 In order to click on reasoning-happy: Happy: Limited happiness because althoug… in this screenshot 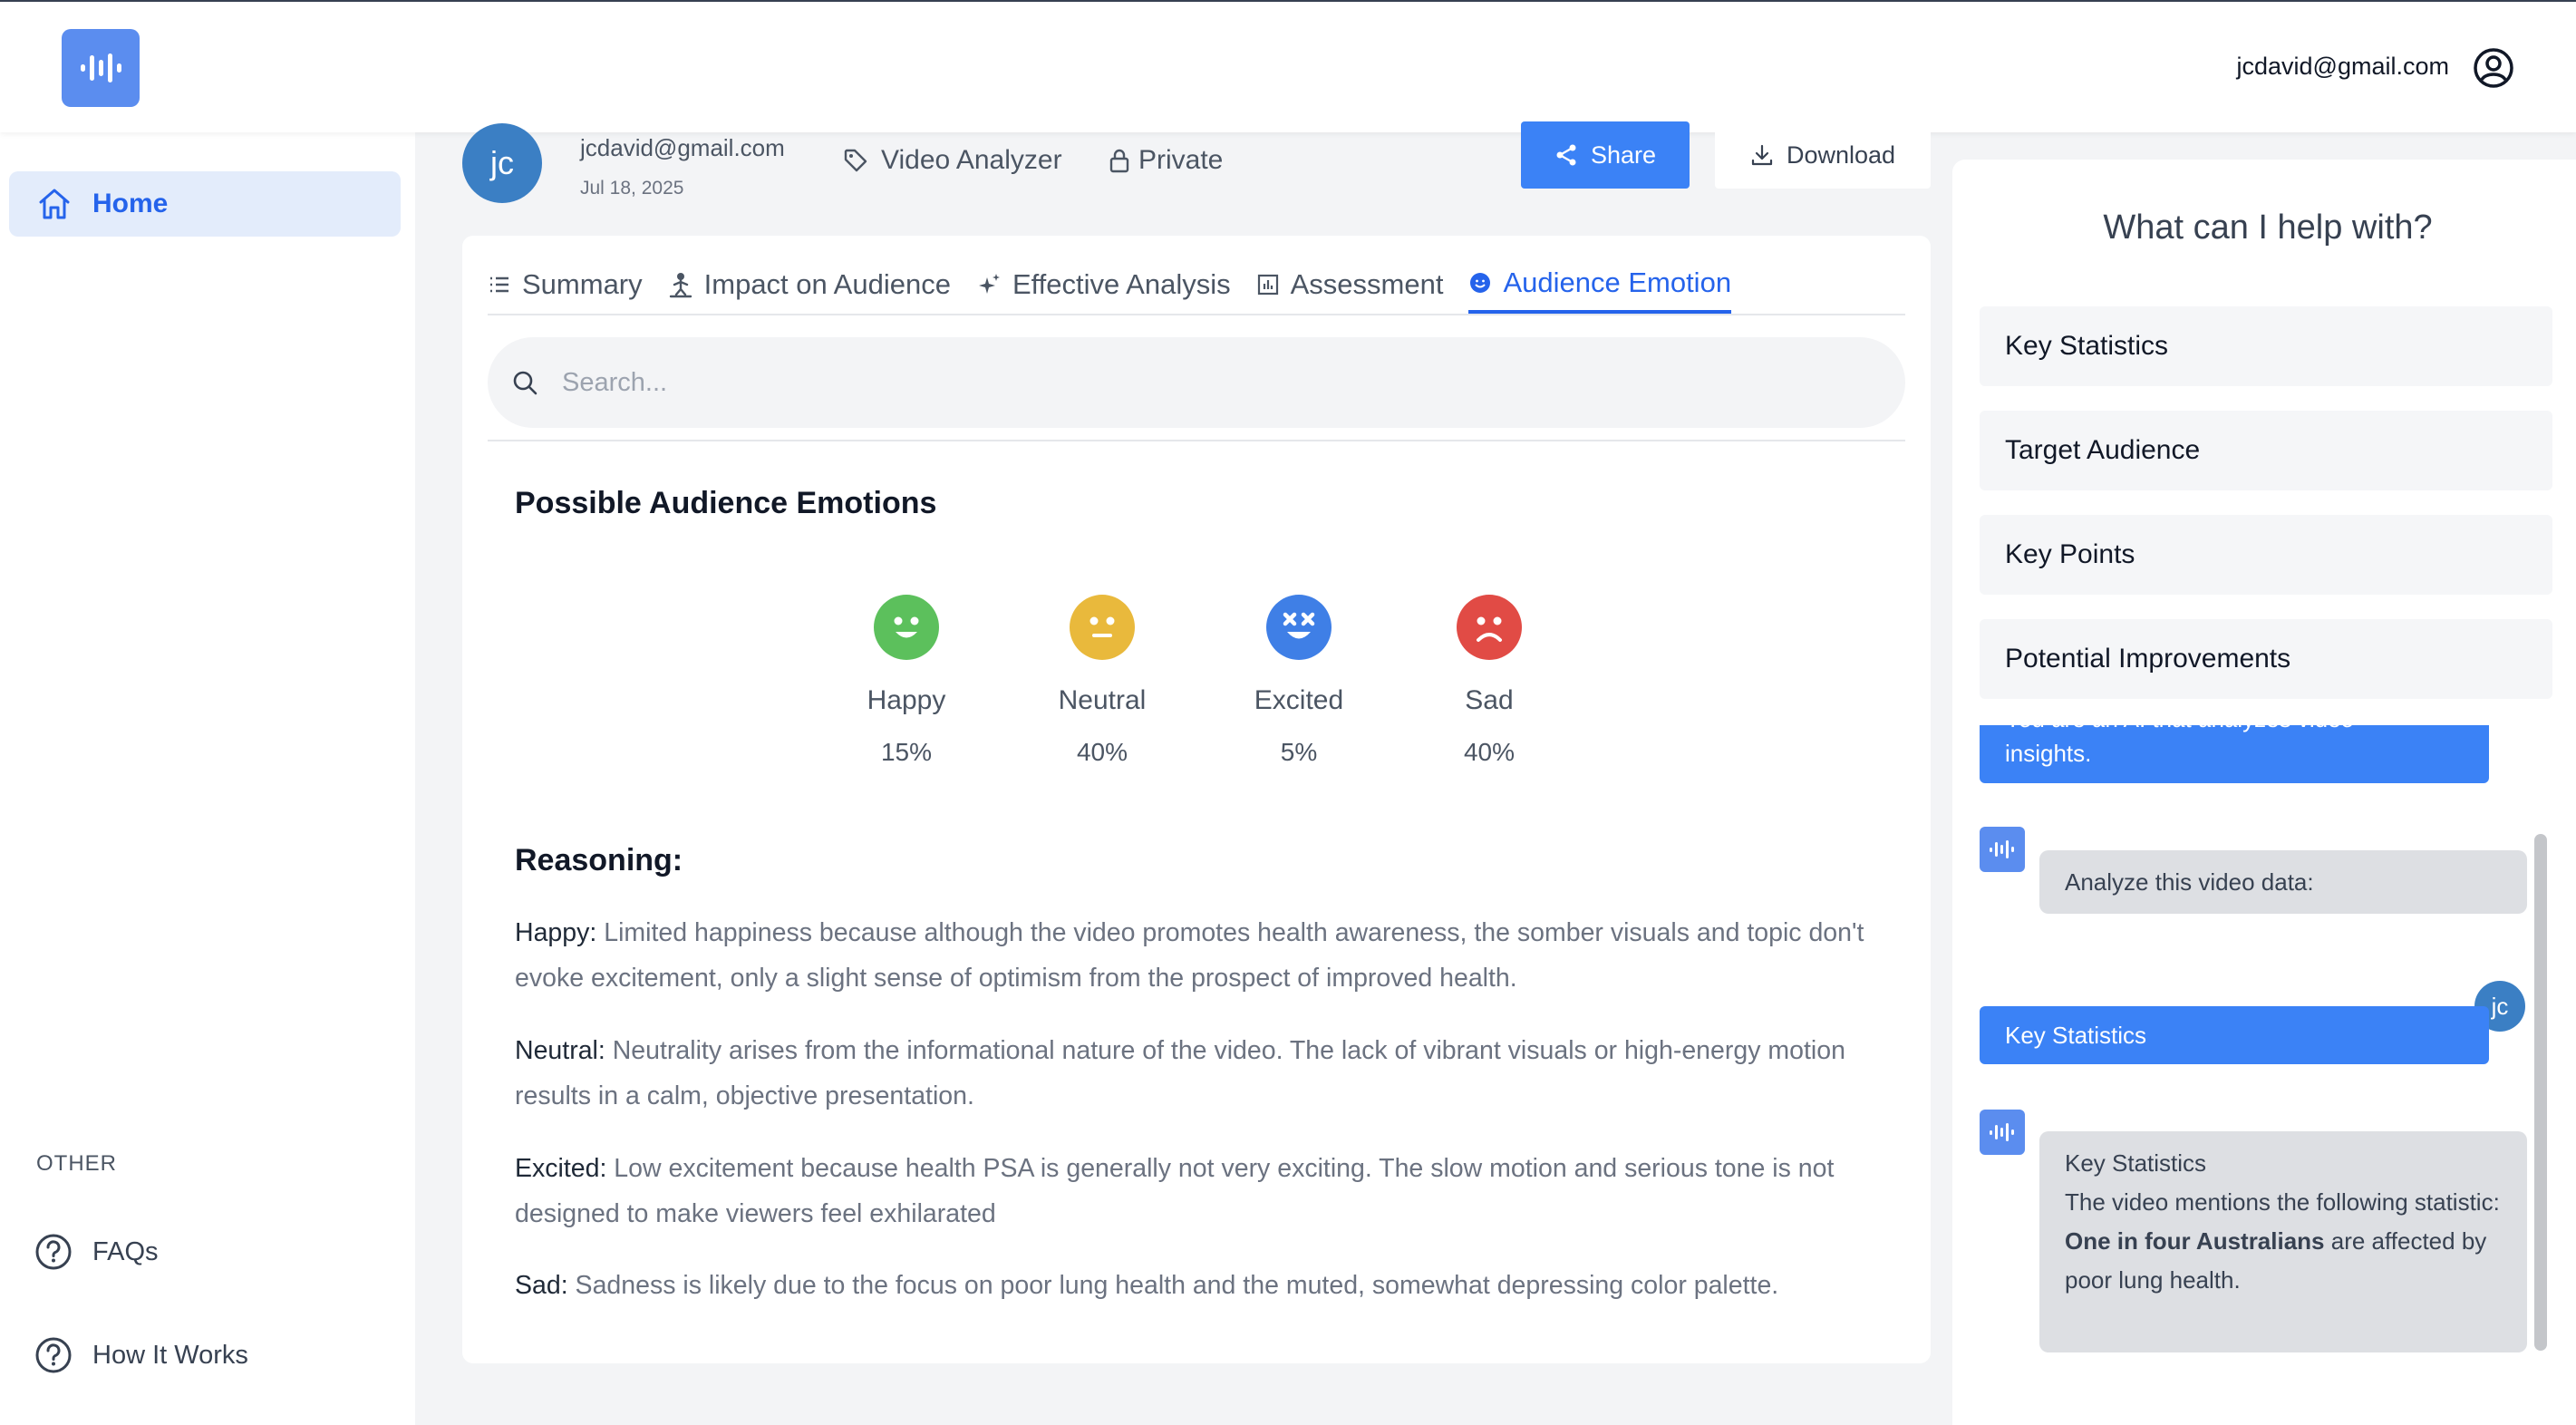, I will do `click(1199, 955)`.